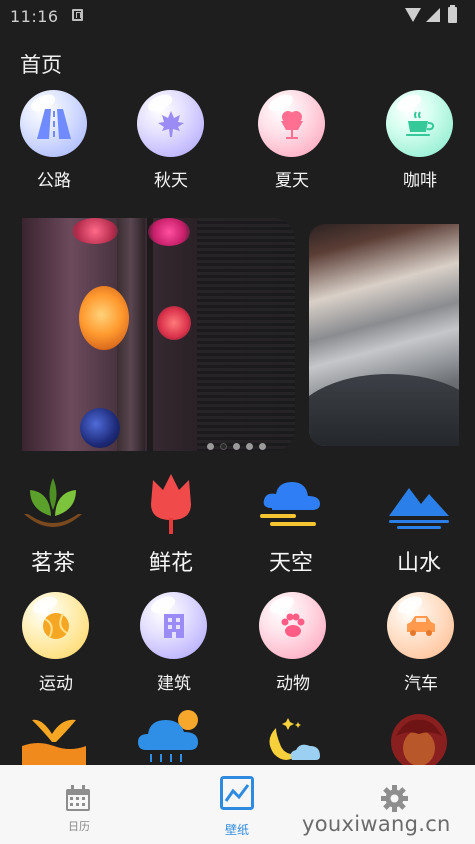 The height and width of the screenshot is (844, 475). What do you see at coordinates (236, 830) in the screenshot?
I see `tab-wallpaper-label: 壁纸` at bounding box center [236, 830].